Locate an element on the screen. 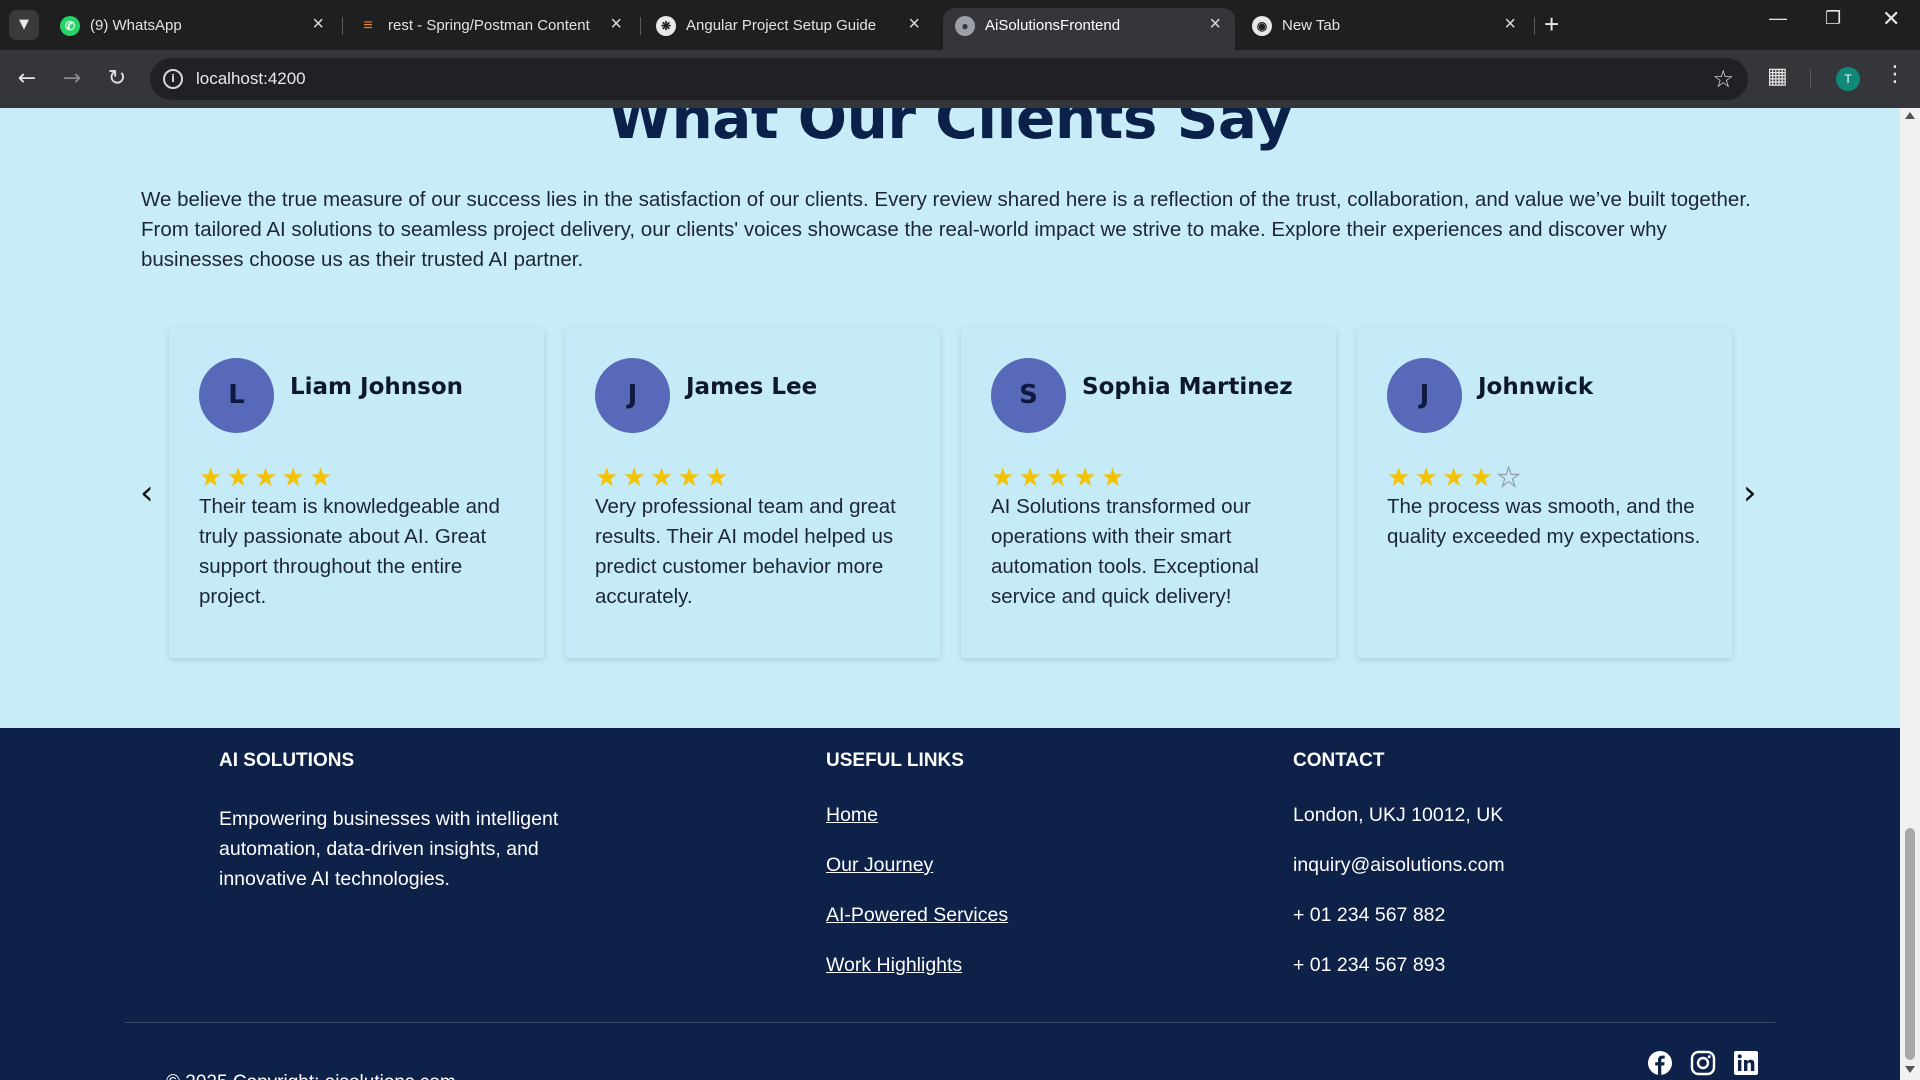  bookmark-star-icon: ☆ is located at coordinates (1723, 79).